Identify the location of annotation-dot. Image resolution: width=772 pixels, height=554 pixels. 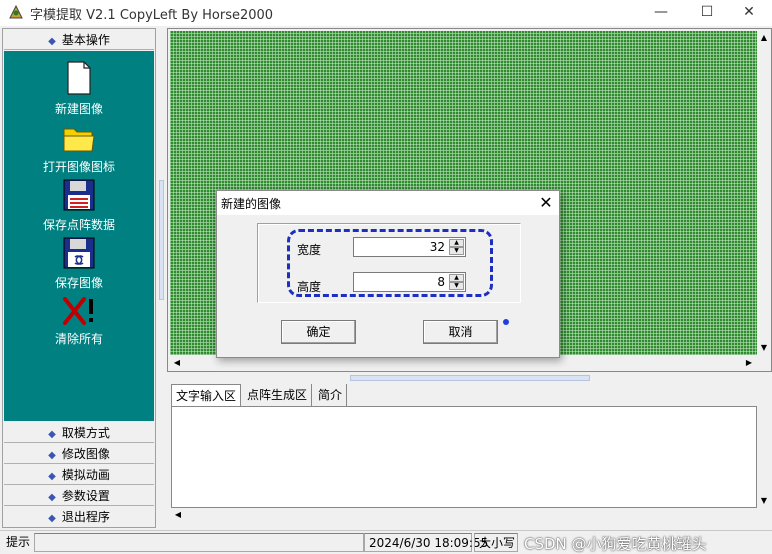
(506, 322).